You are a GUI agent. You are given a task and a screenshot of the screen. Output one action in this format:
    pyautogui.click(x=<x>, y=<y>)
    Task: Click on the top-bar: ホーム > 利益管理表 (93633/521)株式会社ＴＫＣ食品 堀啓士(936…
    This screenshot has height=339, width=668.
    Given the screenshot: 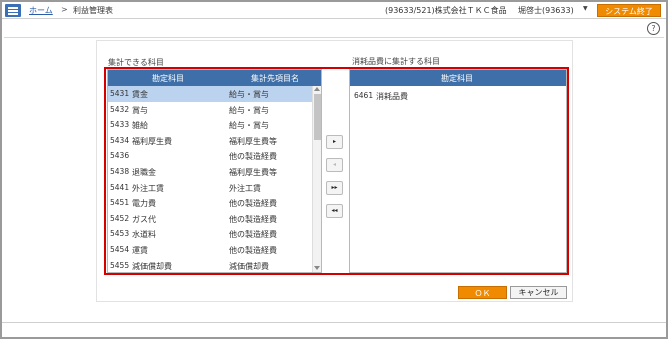 What is the action you would take?
    pyautogui.click(x=334, y=10)
    